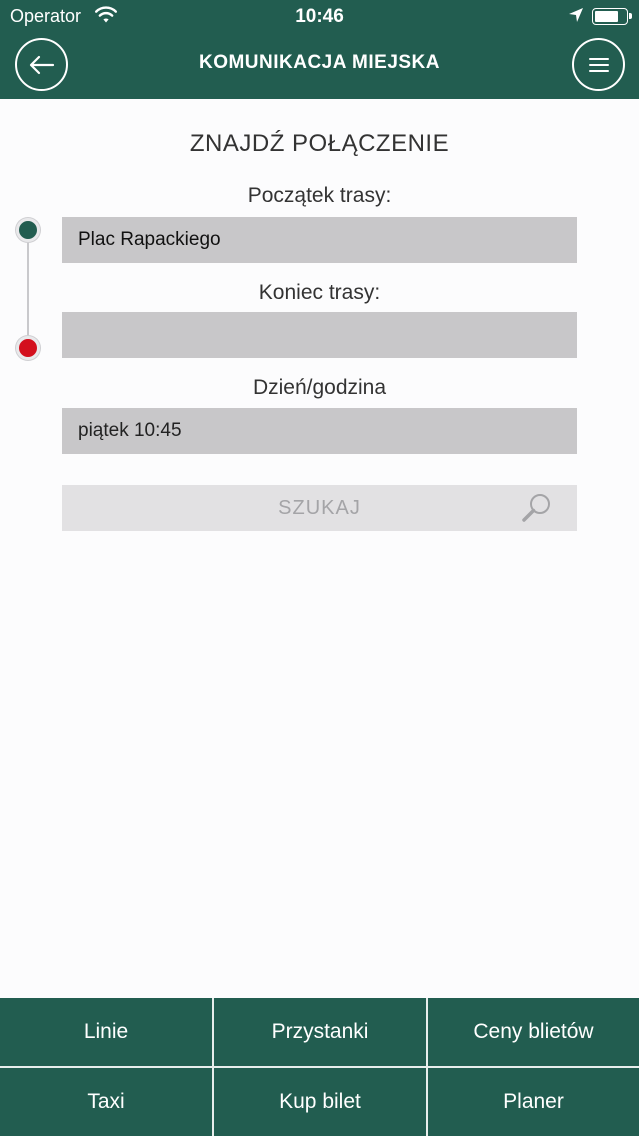 This screenshot has height=1136, width=639. I want to click on menu-button, so click(598, 64).